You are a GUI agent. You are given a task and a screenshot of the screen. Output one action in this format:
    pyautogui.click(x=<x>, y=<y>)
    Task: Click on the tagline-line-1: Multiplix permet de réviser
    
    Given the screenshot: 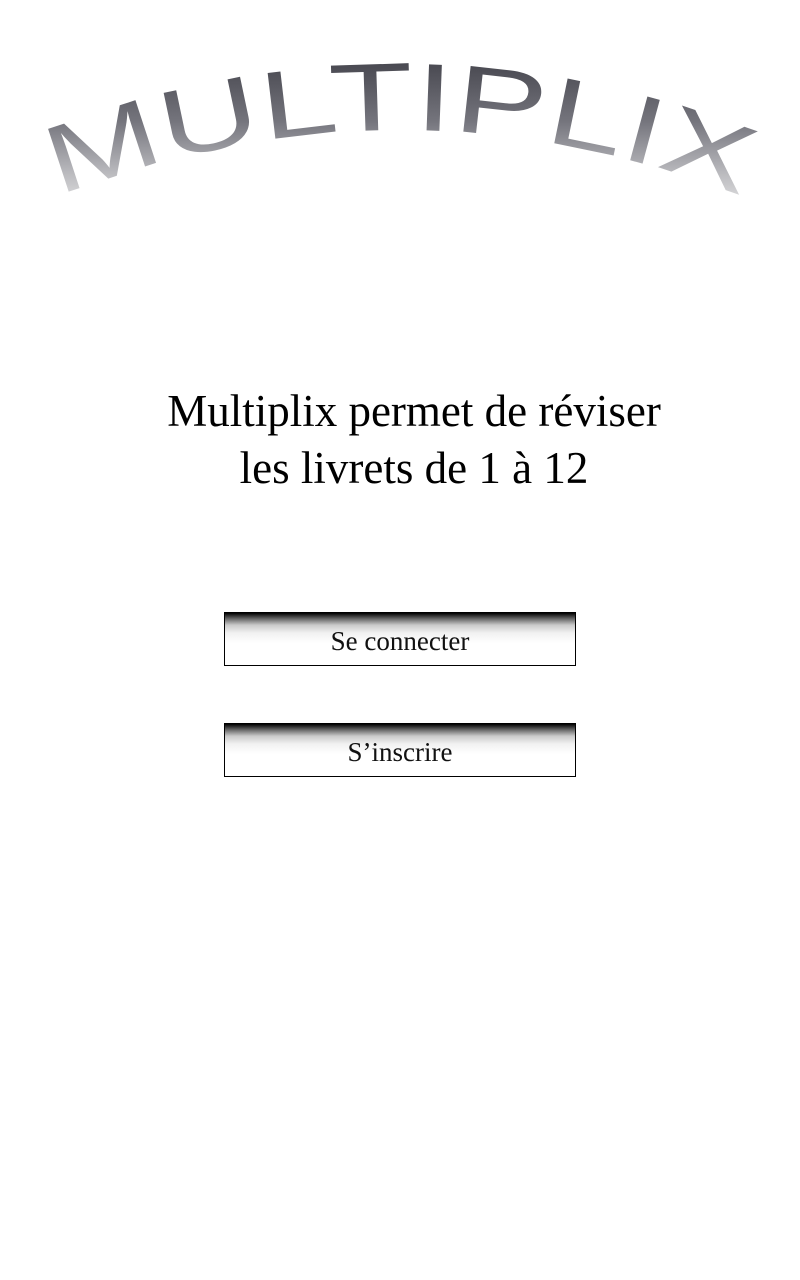 What is the action you would take?
    pyautogui.click(x=414, y=411)
    